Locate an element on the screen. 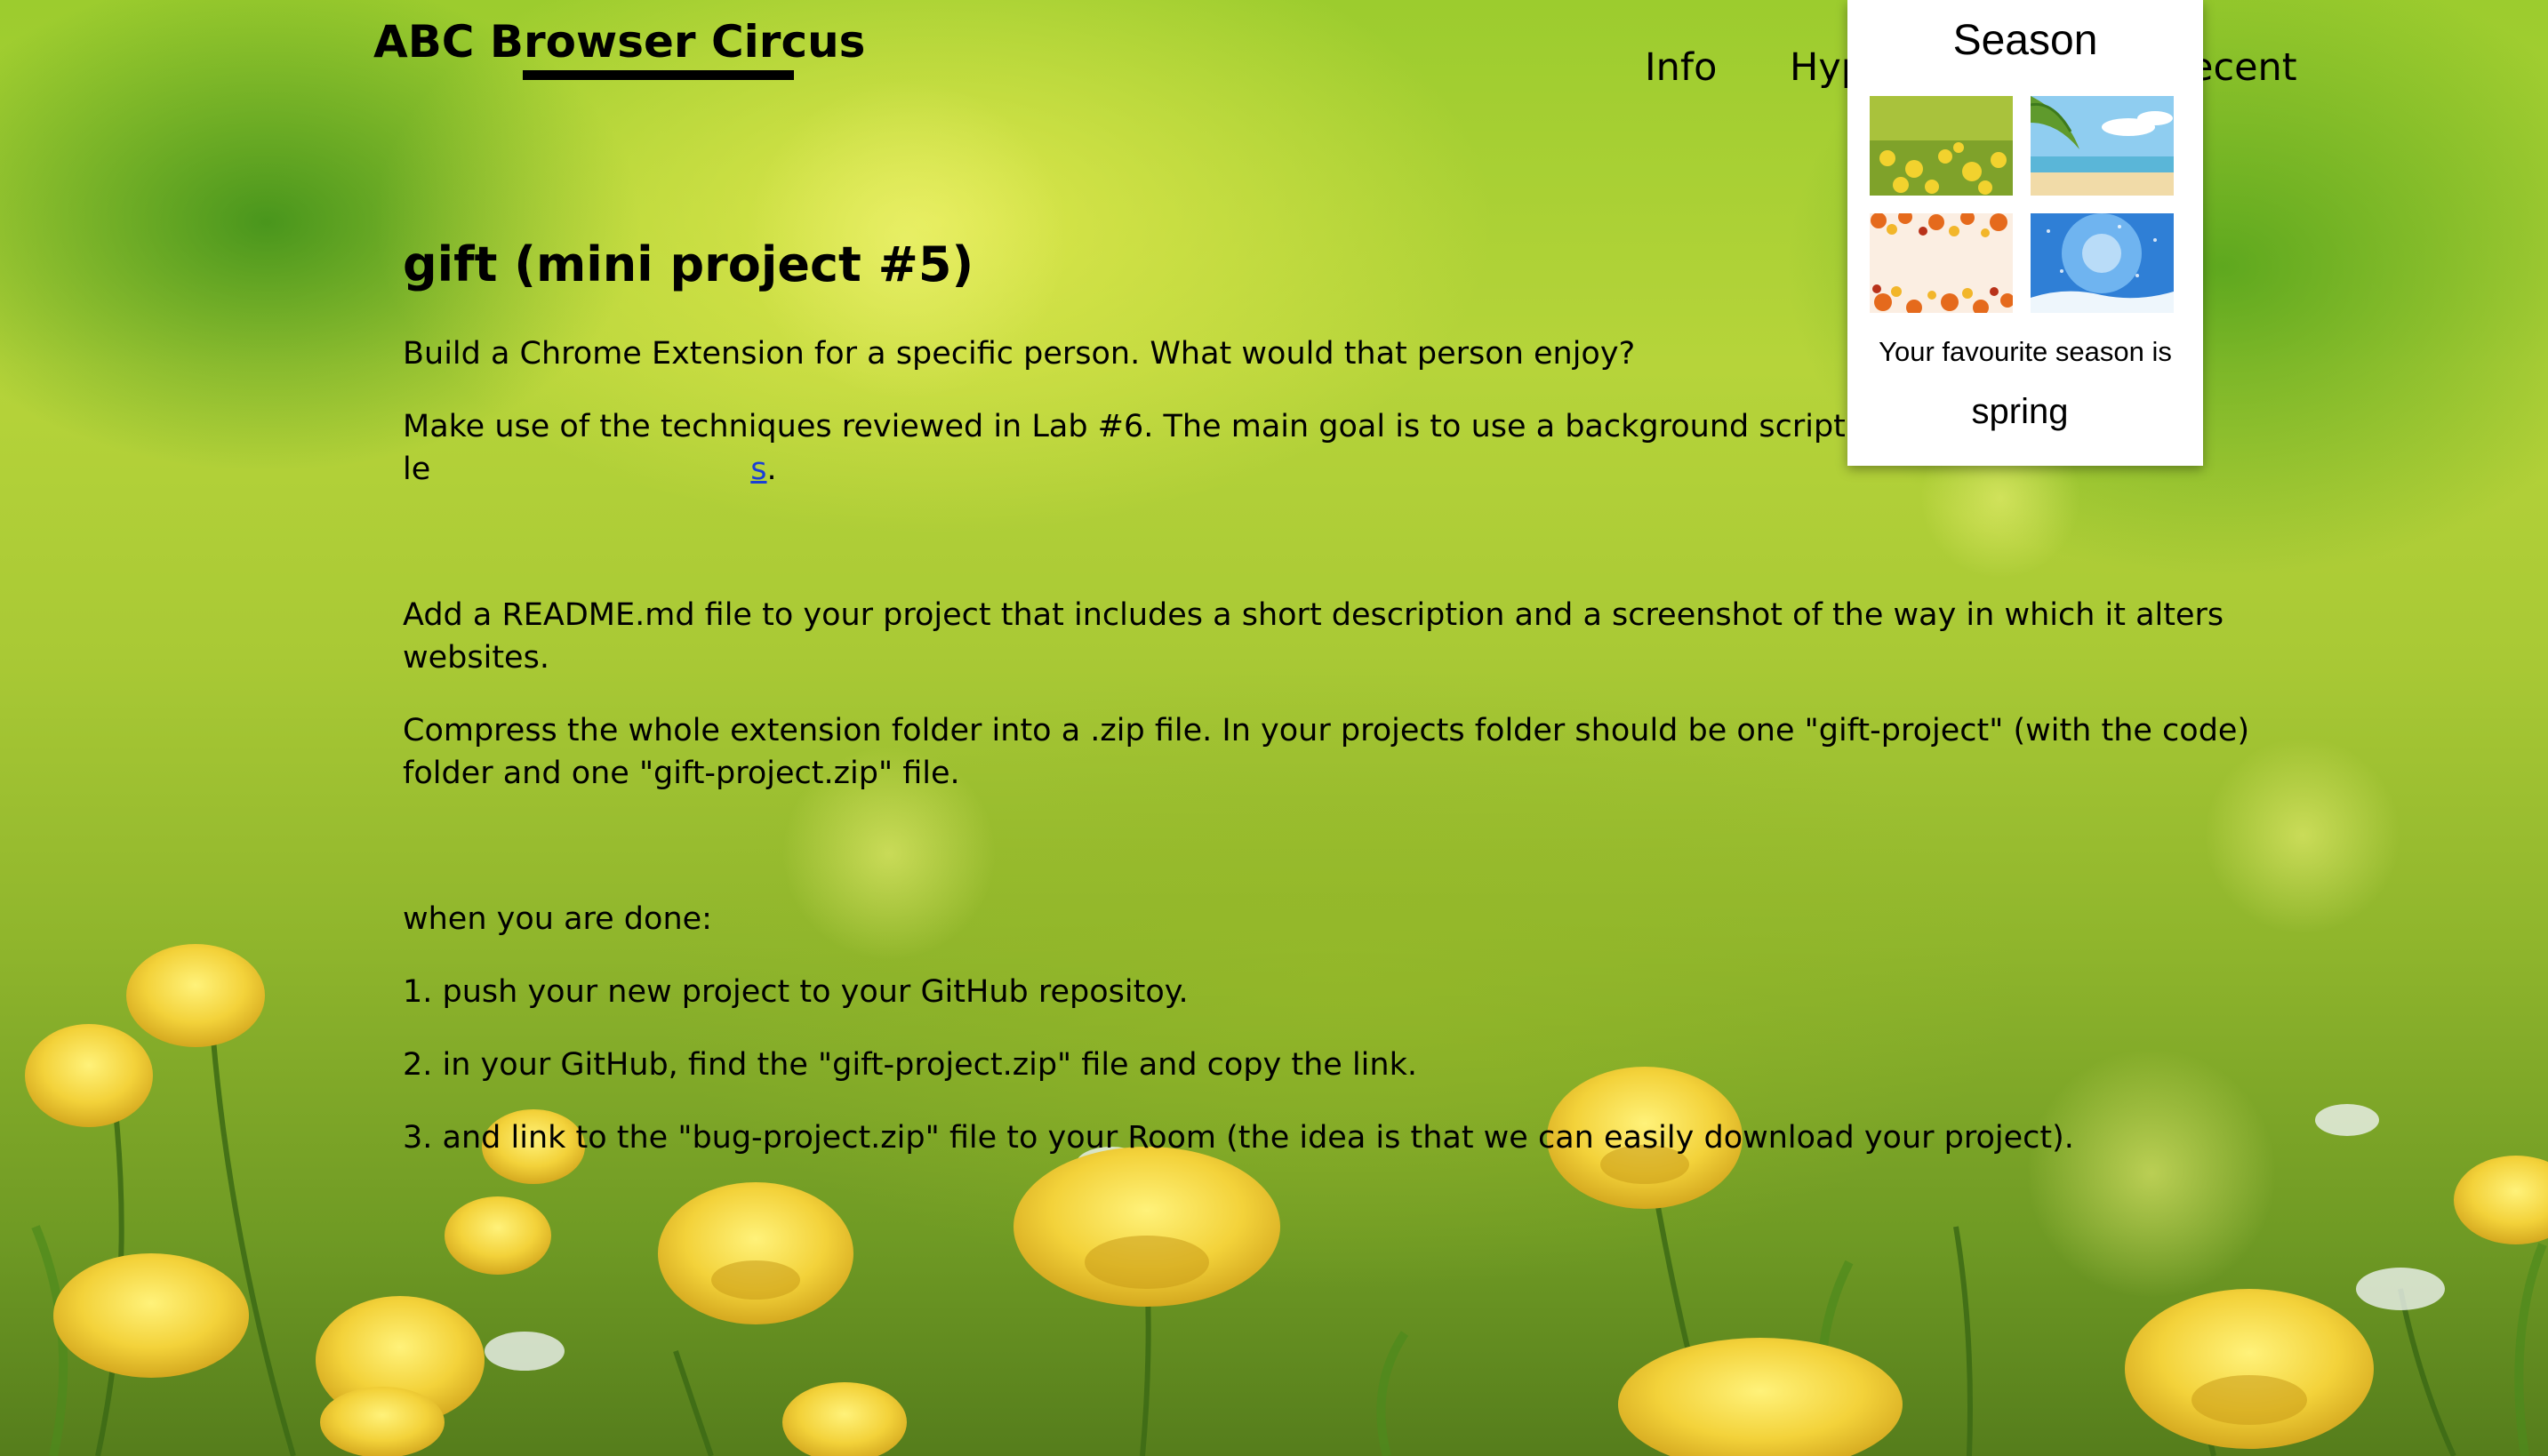 The height and width of the screenshot is (1456, 2548). spring-thumbnail is located at coordinates (1941, 146).